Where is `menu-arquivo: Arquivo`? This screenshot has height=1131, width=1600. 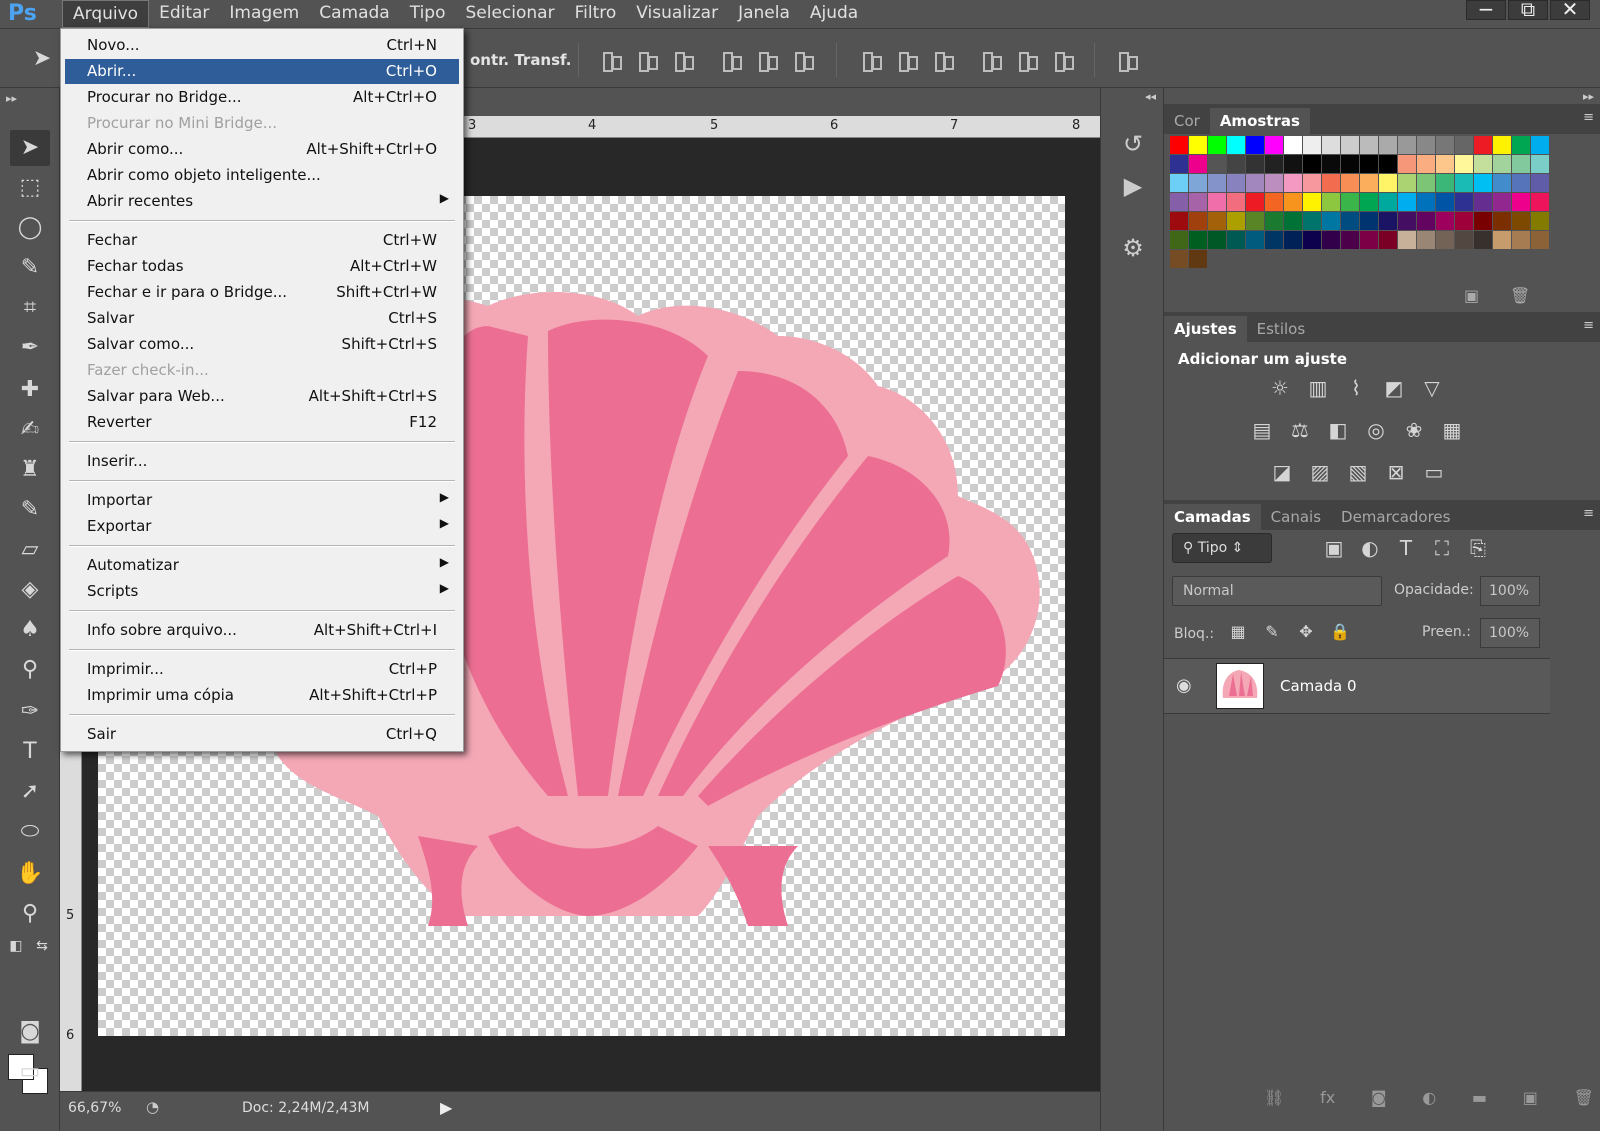 menu-arquivo: Arquivo is located at coordinates (106, 14).